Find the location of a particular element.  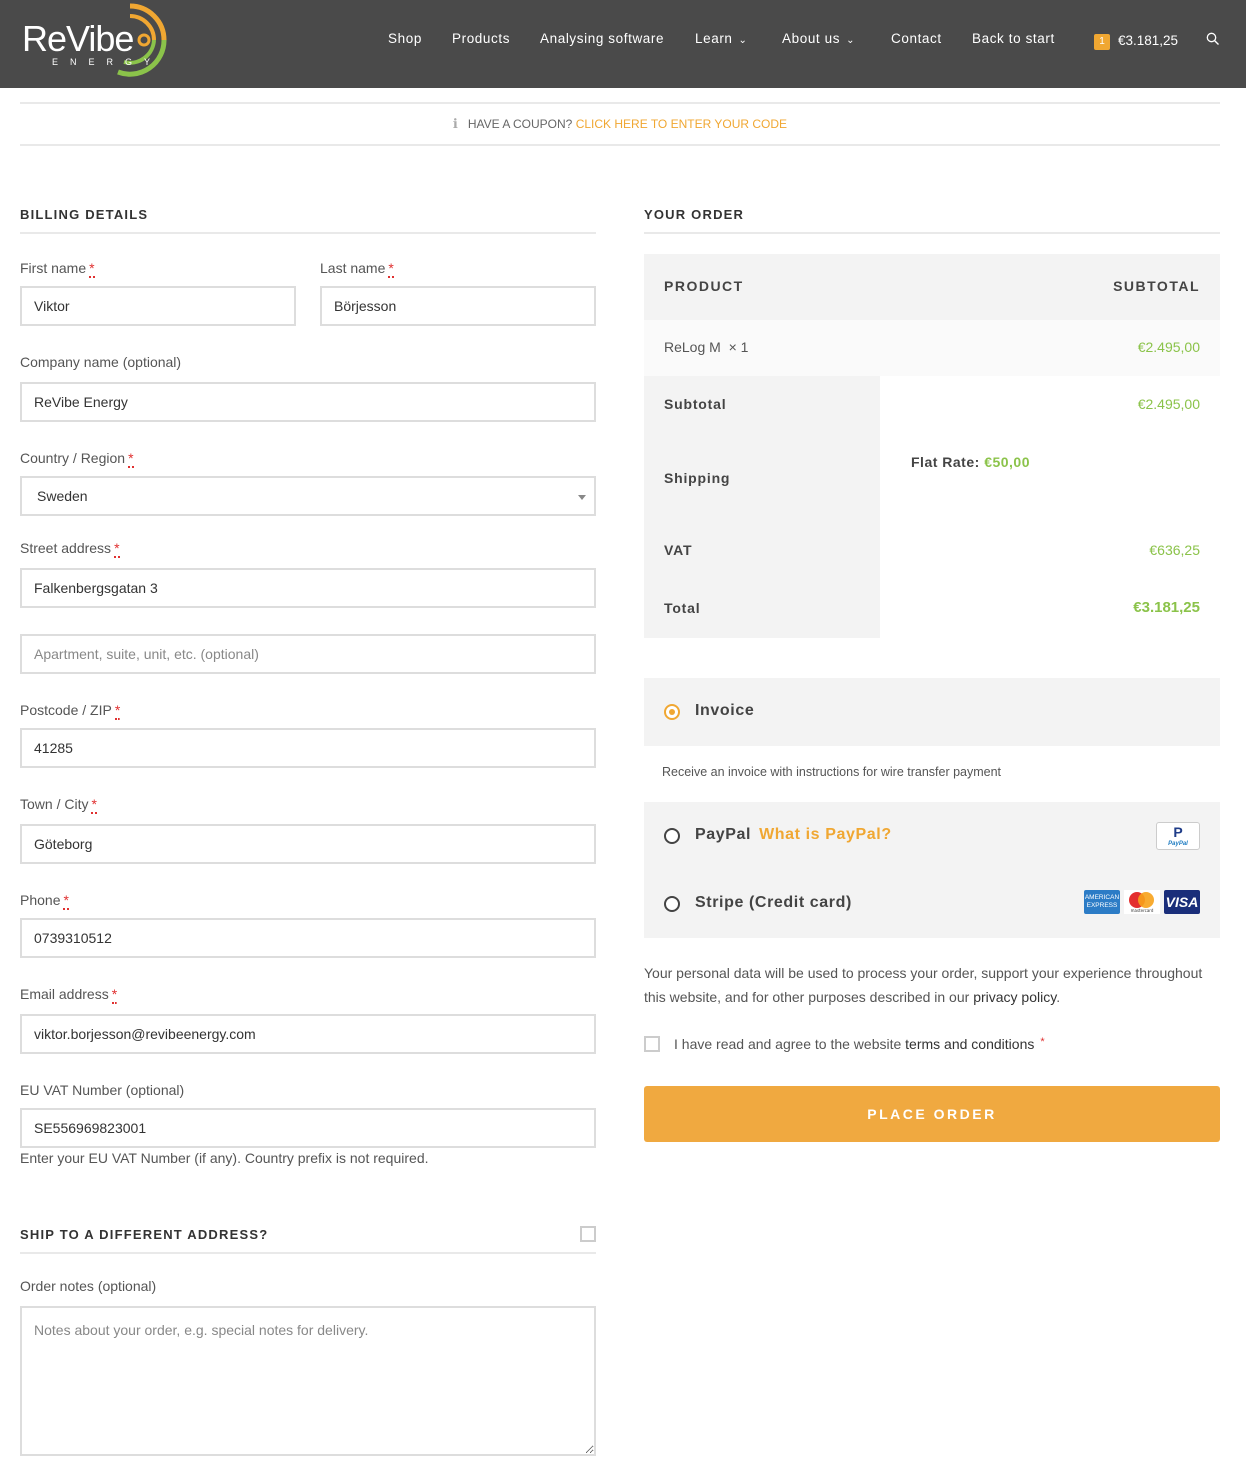

vat-number-label: EU VAT Number (optional) is located at coordinates (102, 1090).